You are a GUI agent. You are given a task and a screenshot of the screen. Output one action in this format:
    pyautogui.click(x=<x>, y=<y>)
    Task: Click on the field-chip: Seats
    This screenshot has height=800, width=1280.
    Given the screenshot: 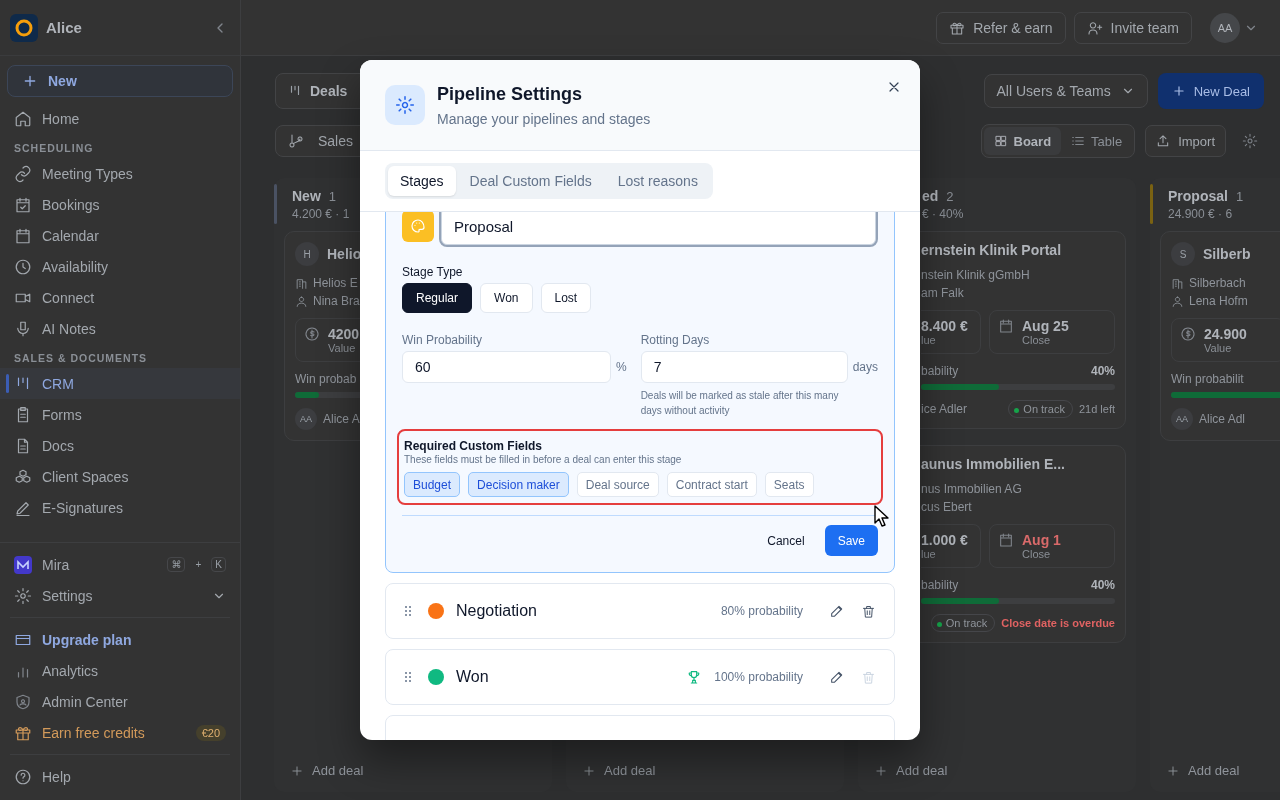 What is the action you would take?
    pyautogui.click(x=789, y=484)
    